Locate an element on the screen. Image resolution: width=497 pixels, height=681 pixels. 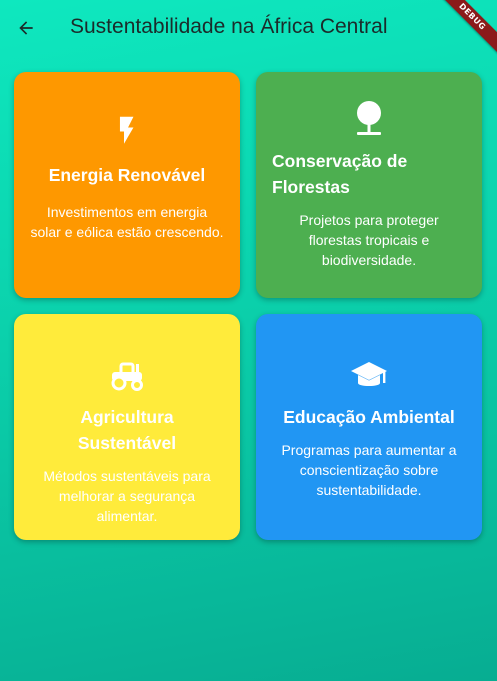
card-title: Agricultura Sustentável is located at coordinates (127, 430).